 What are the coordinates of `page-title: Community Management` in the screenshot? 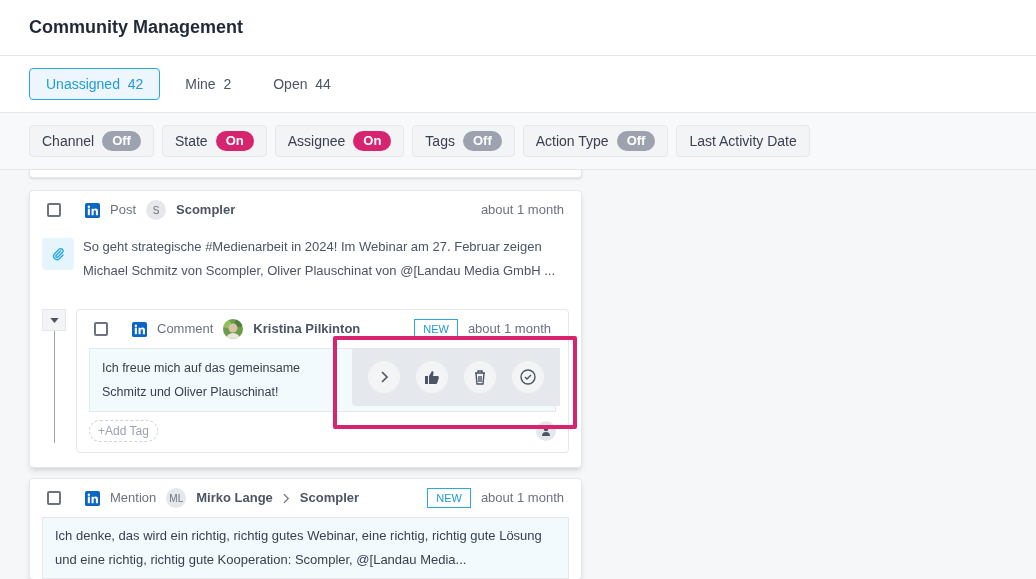 It's located at (136, 27).